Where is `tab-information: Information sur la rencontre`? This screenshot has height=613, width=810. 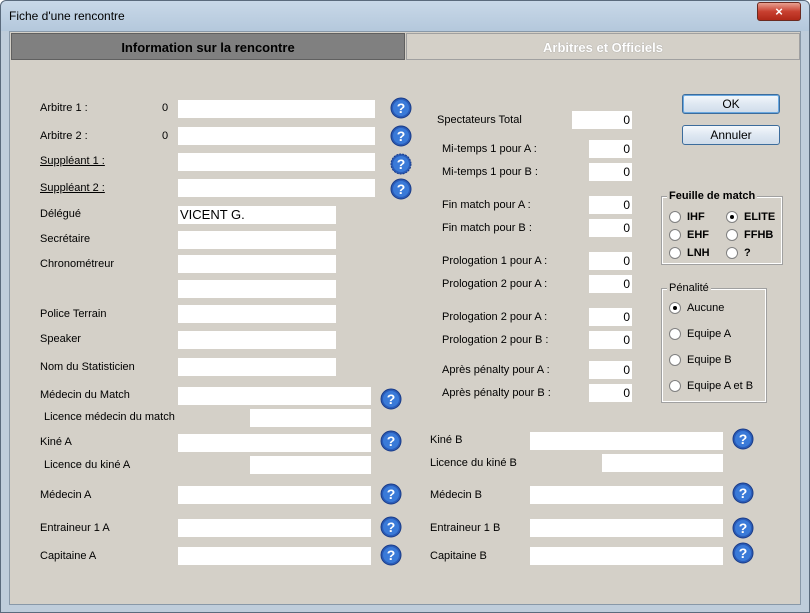 tab-information: Information sur la rencontre is located at coordinates (208, 46).